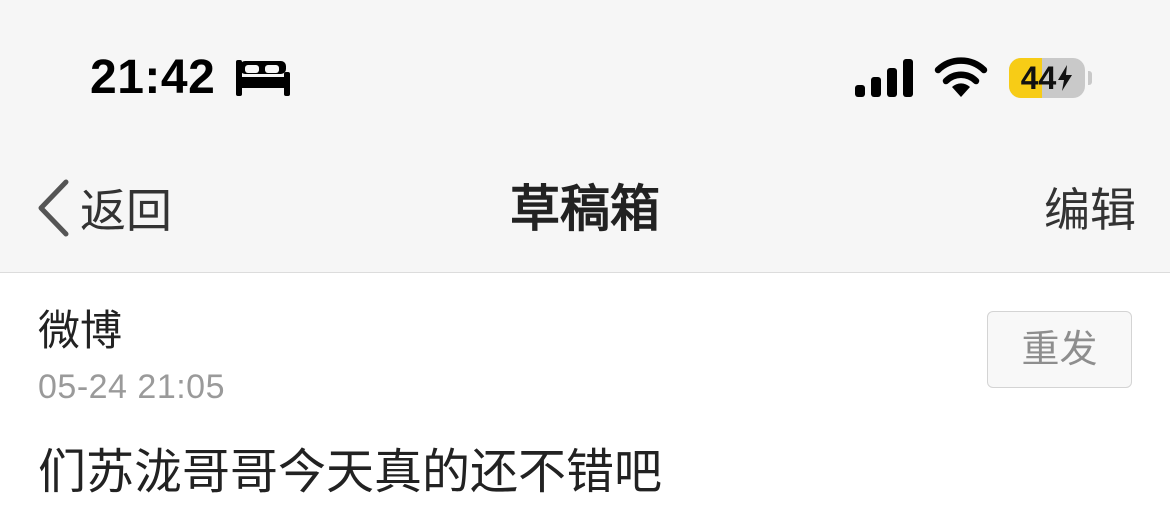  Describe the element at coordinates (126, 211) in the screenshot. I see `back-label: 返回` at that location.